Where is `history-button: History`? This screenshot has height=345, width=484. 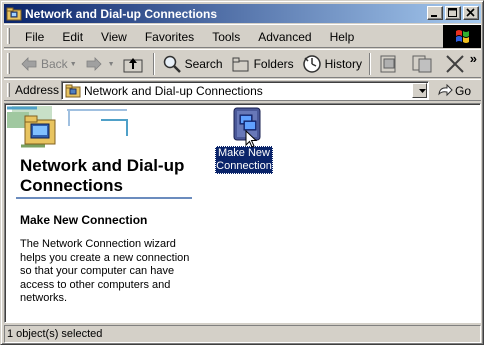 history-button: History is located at coordinates (332, 64).